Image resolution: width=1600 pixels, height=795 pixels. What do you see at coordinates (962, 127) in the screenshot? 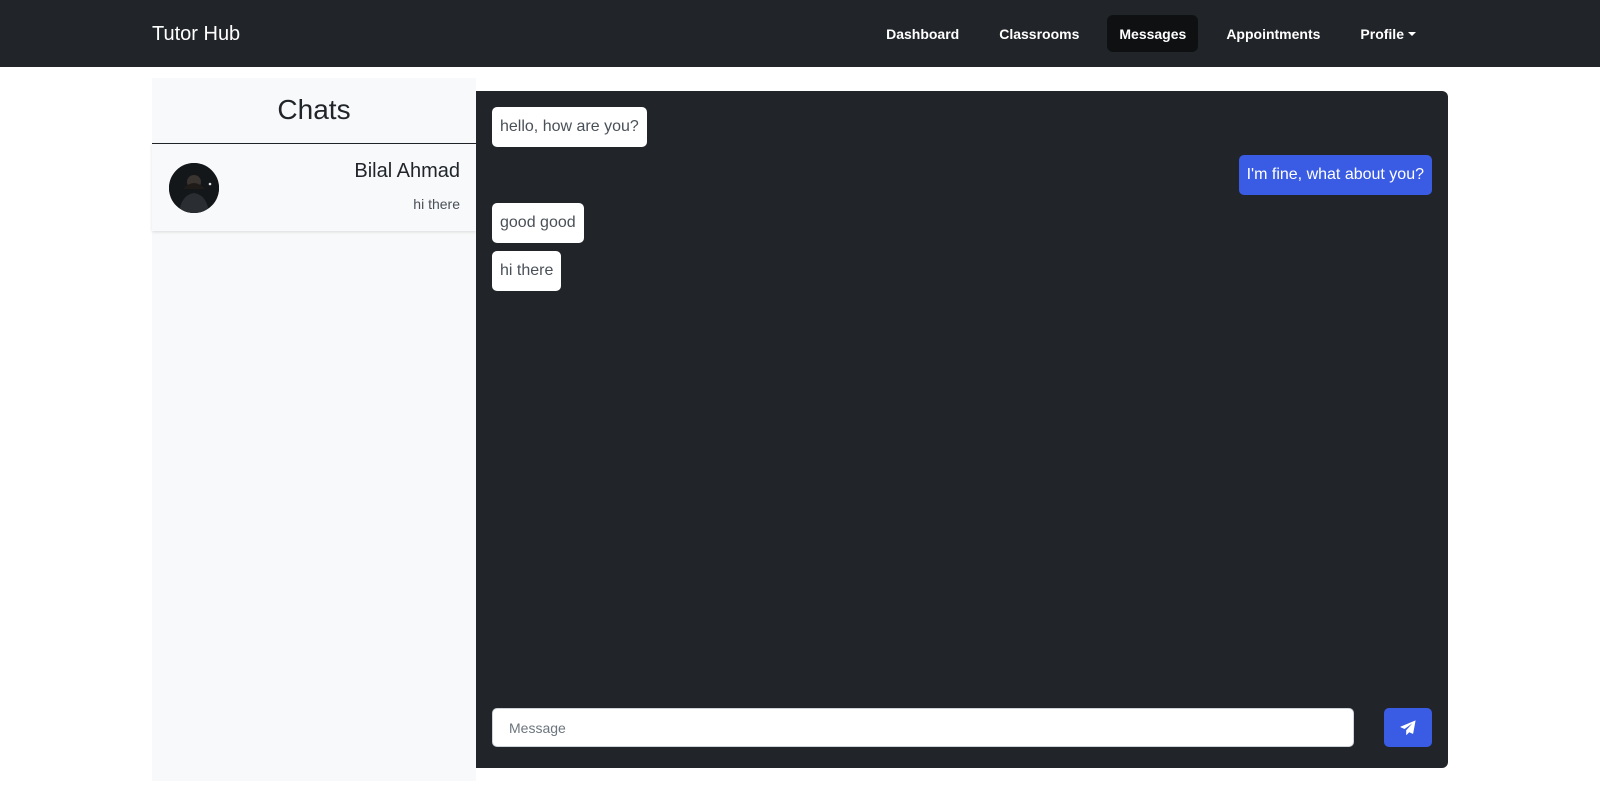
I see `message-row: hello, how are you?` at bounding box center [962, 127].